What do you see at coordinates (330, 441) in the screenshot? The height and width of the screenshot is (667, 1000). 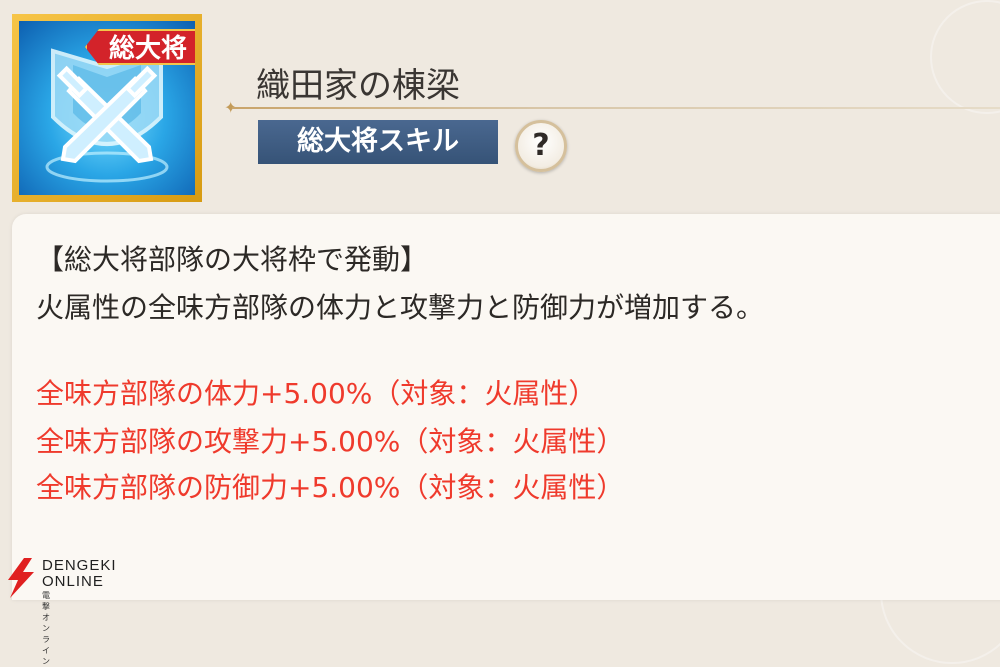 I see `effect-line-attack: 全味方部隊の攻撃力+5.00%（対象：火属性）` at bounding box center [330, 441].